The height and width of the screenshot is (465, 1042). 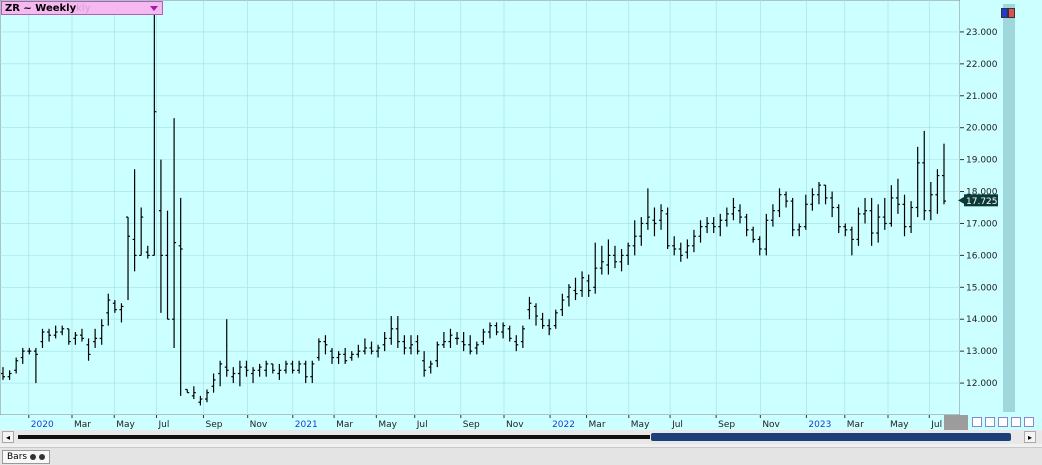 What do you see at coordinates (982, 97) in the screenshot?
I see `y-tick-label: 21.000` at bounding box center [982, 97].